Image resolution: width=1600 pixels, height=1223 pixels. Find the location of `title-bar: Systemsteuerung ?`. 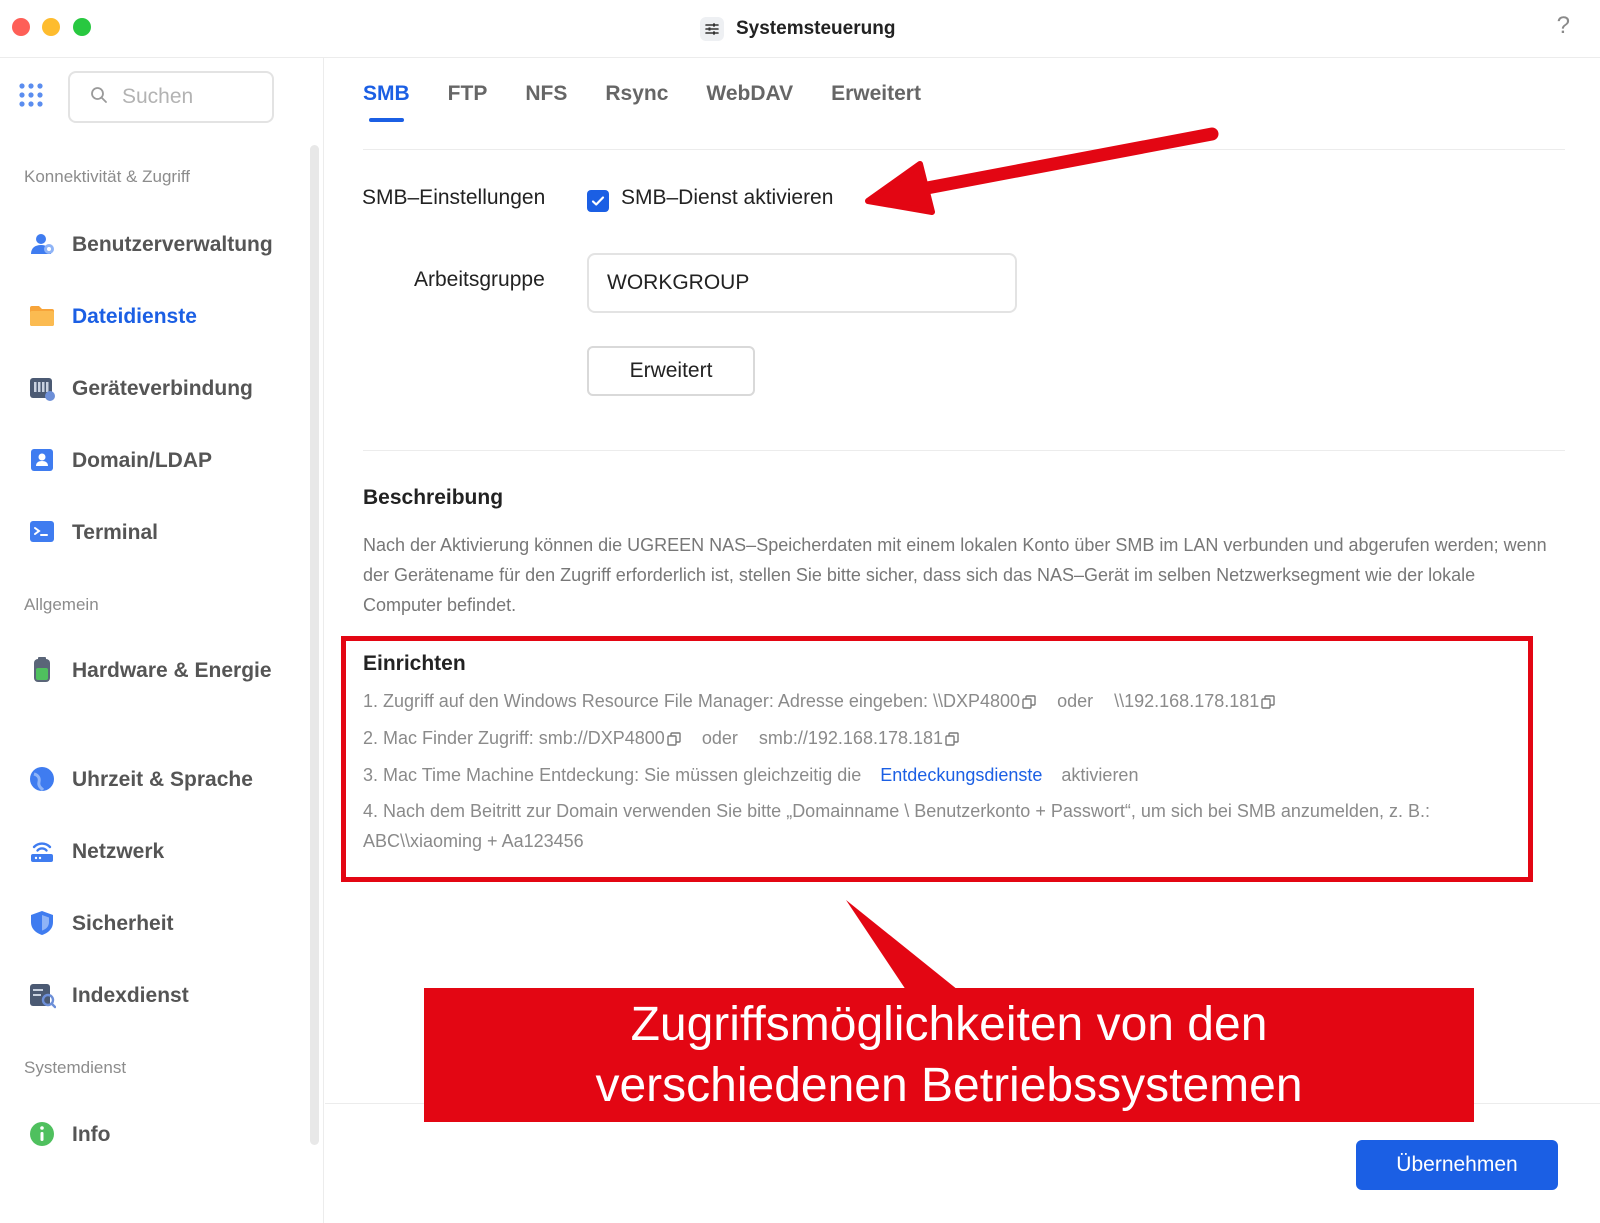

title-bar: Systemsteuerung ? is located at coordinates (800, 29).